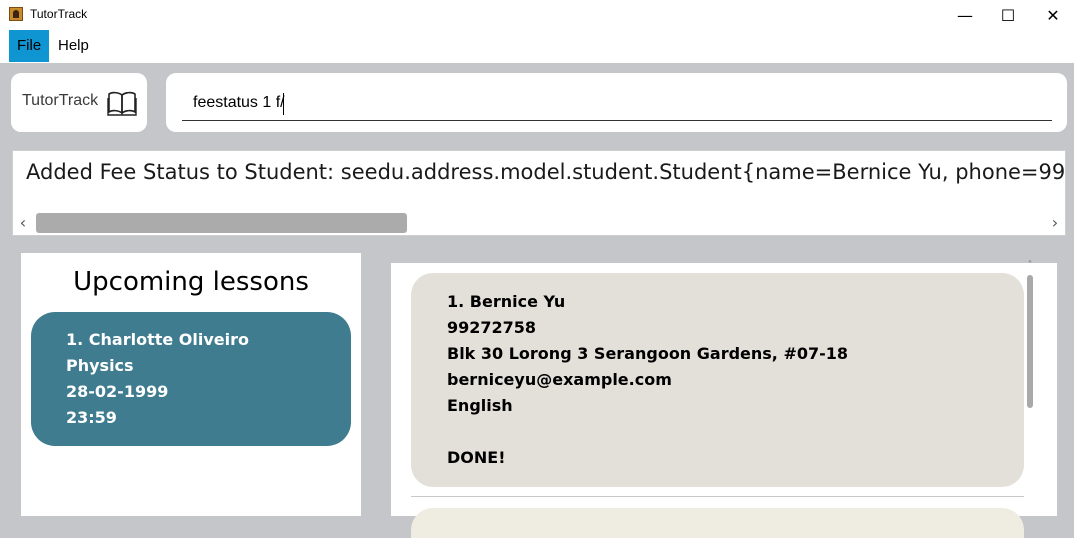 This screenshot has height=538, width=1074. I want to click on text-cursor, so click(283, 104).